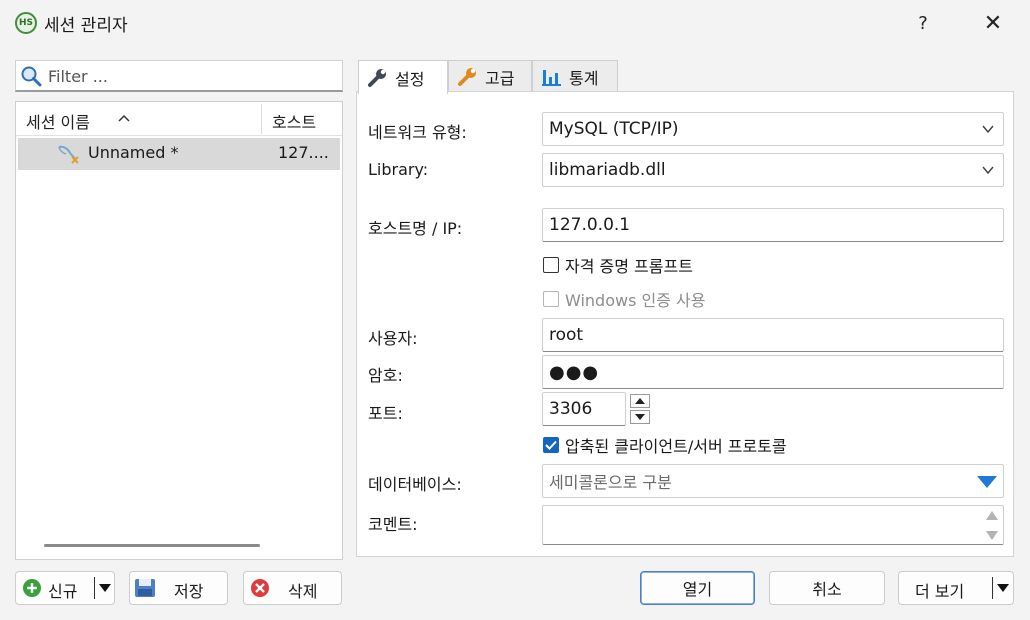 This screenshot has height=620, width=1030. I want to click on library-label: Library:, so click(398, 169).